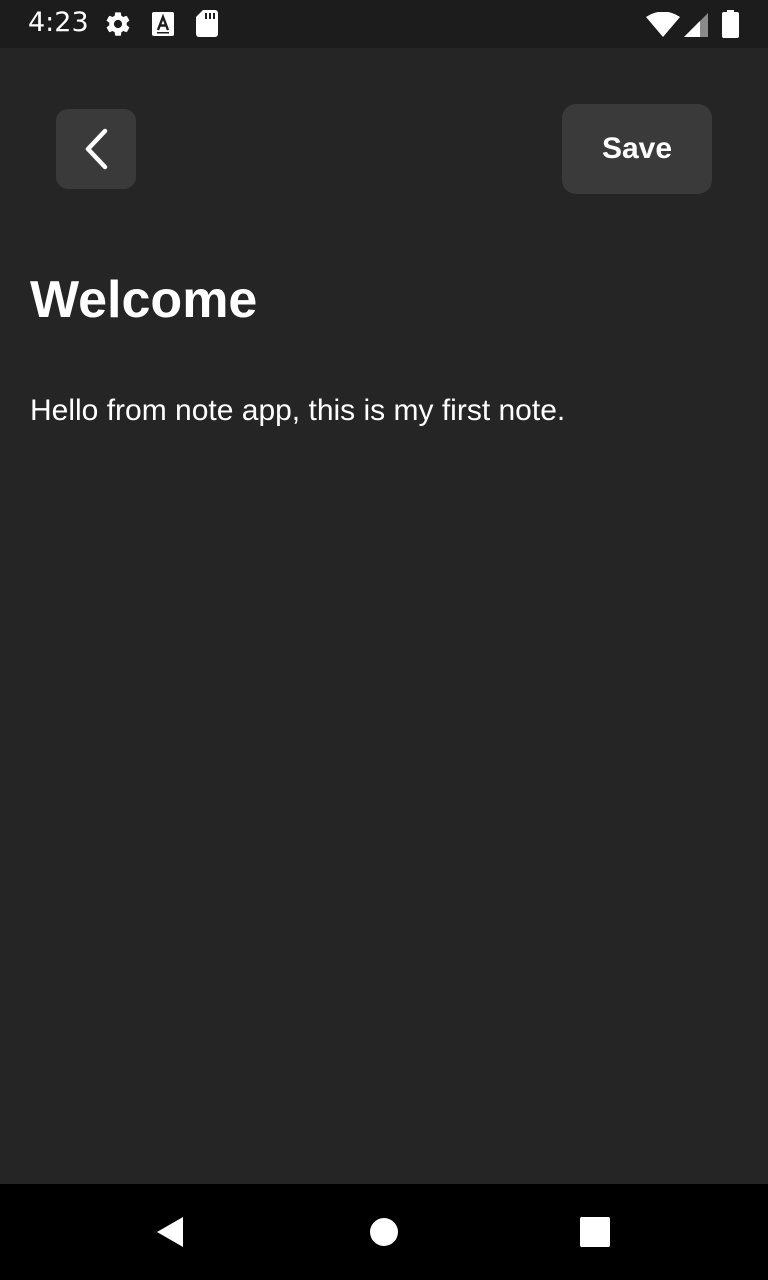 The width and height of the screenshot is (768, 1280). I want to click on save-button: Save, so click(637, 149).